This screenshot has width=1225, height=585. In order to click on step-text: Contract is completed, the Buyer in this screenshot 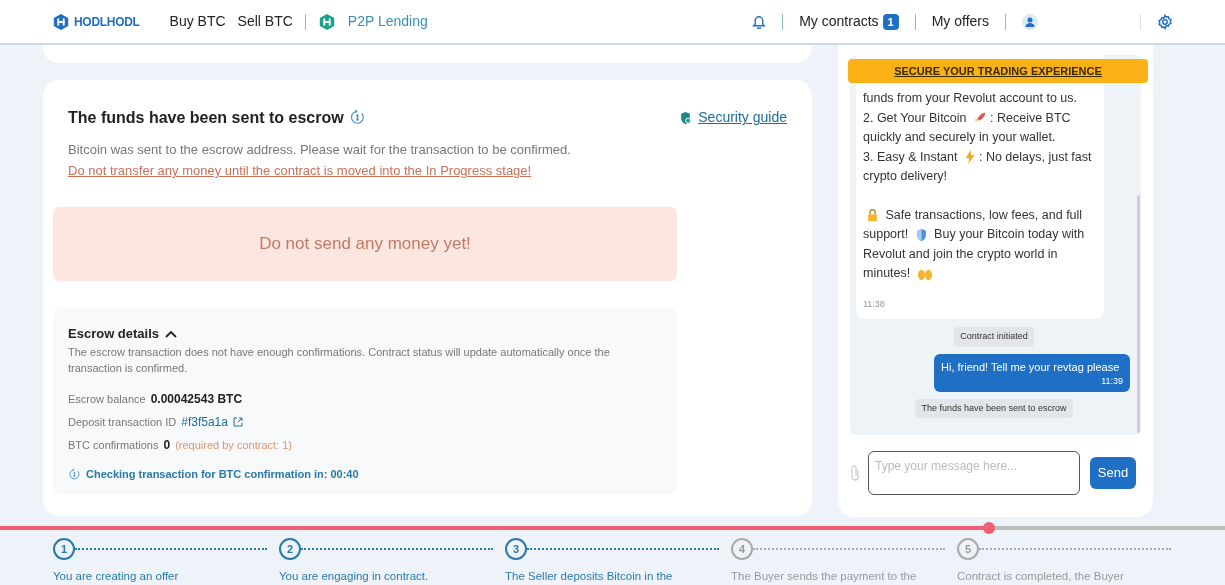, I will do `click(1041, 576)`.